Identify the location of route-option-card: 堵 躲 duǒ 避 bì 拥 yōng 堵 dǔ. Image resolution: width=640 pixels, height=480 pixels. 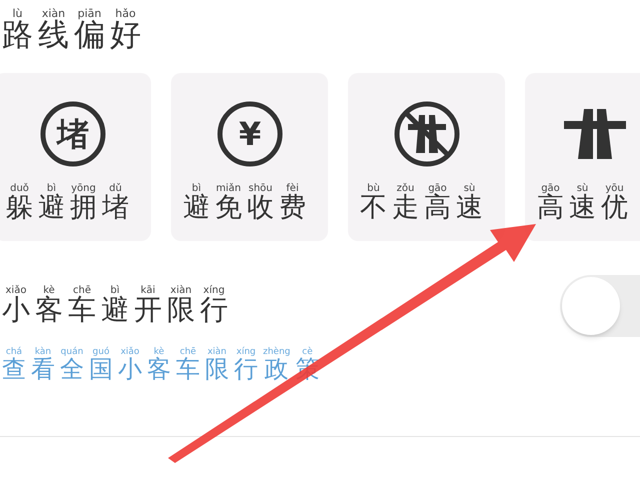
(75, 157).